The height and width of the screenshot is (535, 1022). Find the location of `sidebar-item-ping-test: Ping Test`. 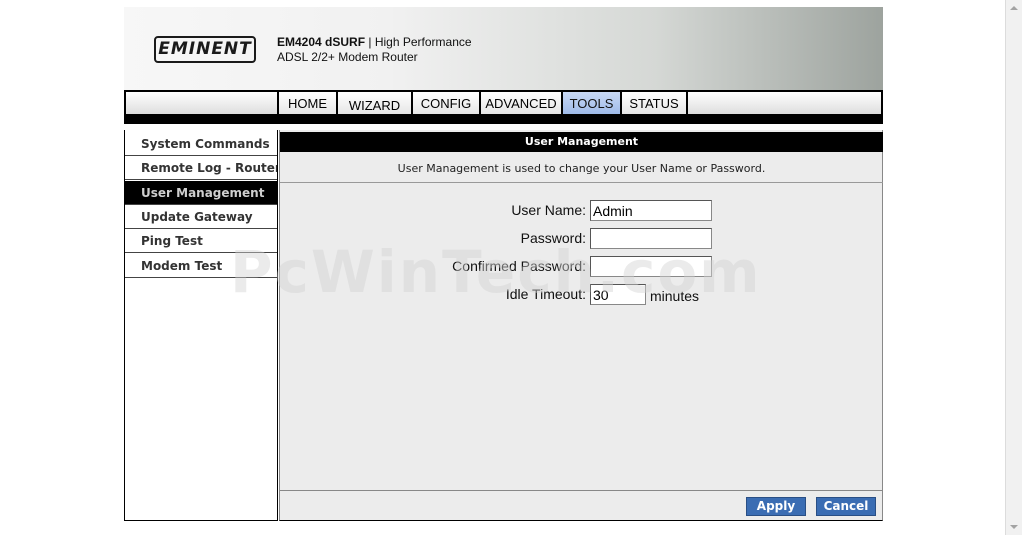

sidebar-item-ping-test: Ping Test is located at coordinates (201, 241).